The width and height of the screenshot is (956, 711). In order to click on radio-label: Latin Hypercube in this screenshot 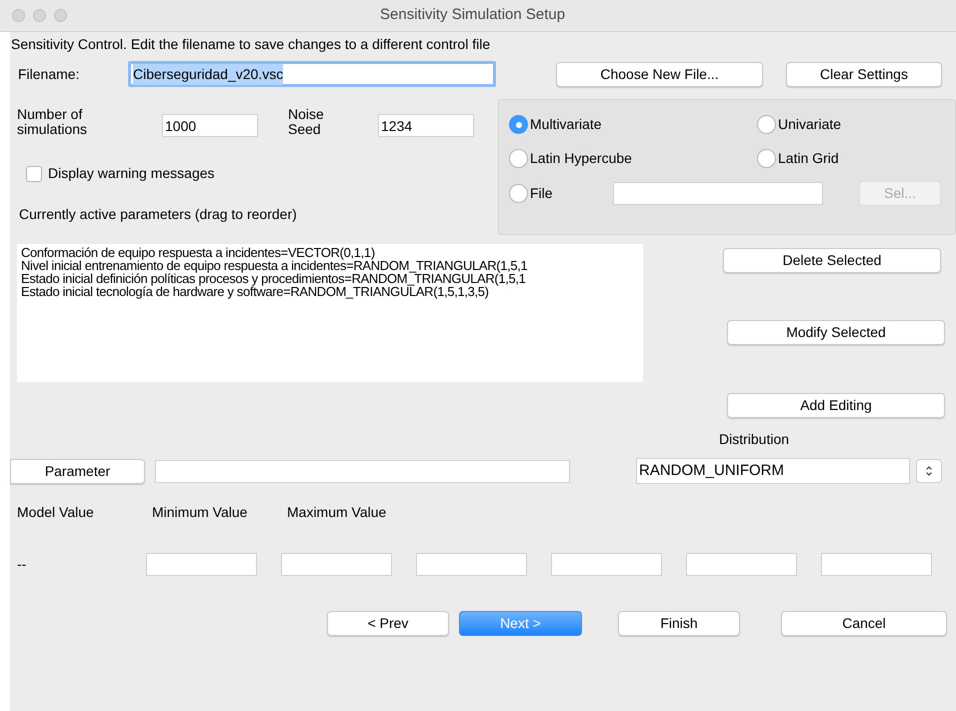, I will do `click(581, 158)`.